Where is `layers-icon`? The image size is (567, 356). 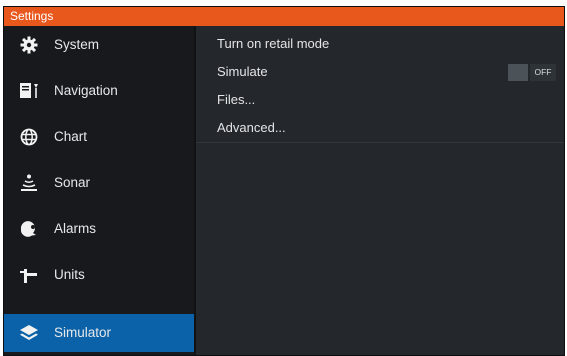
layers-icon is located at coordinates (29, 333).